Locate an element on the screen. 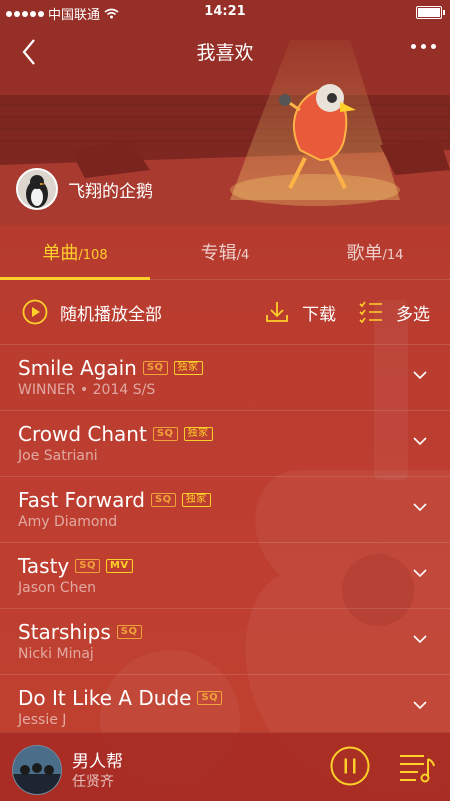 This screenshot has width=450, height=801. song-artist: Jason Chen is located at coordinates (57, 588).